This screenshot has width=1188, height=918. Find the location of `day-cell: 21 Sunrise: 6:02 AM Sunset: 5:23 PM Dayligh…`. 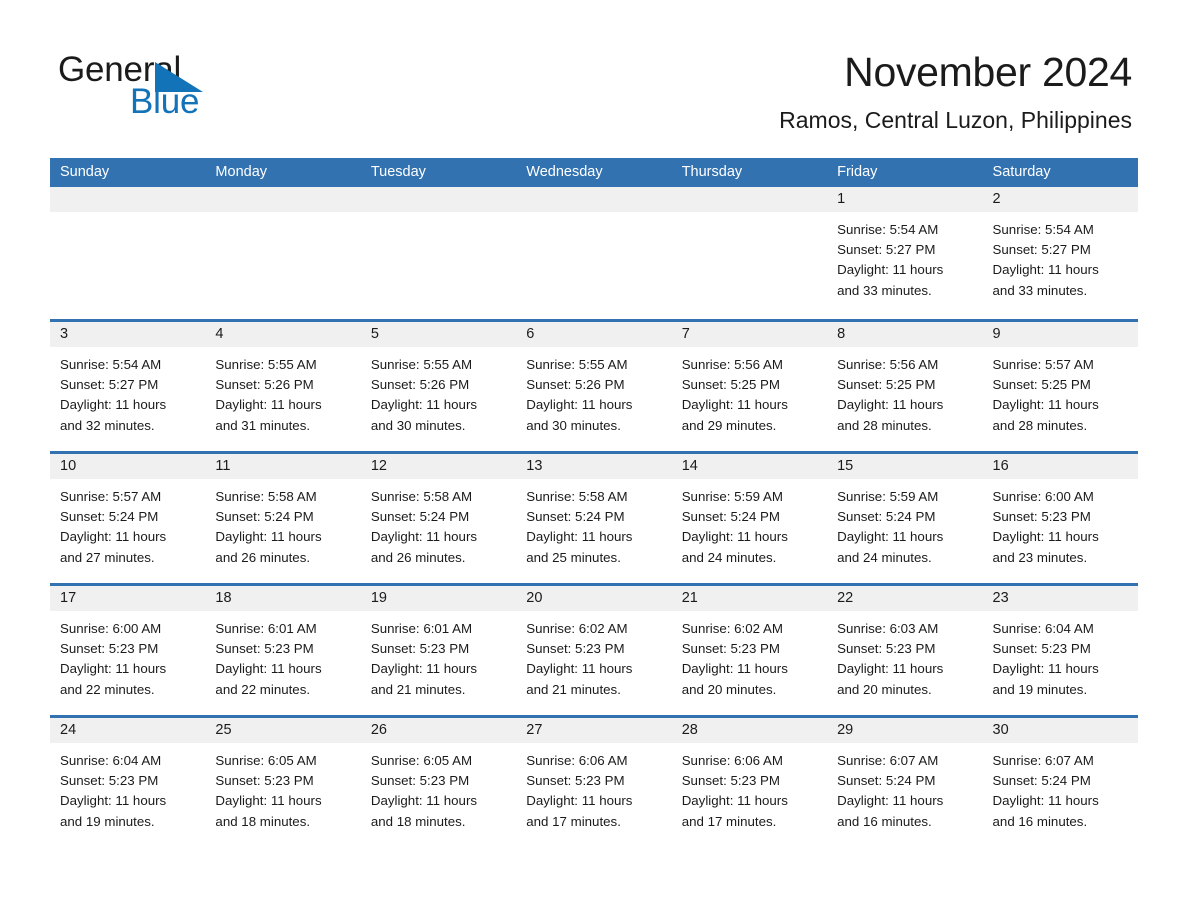

day-cell: 21 Sunrise: 6:02 AM Sunset: 5:23 PM Dayligh… is located at coordinates (749, 650).